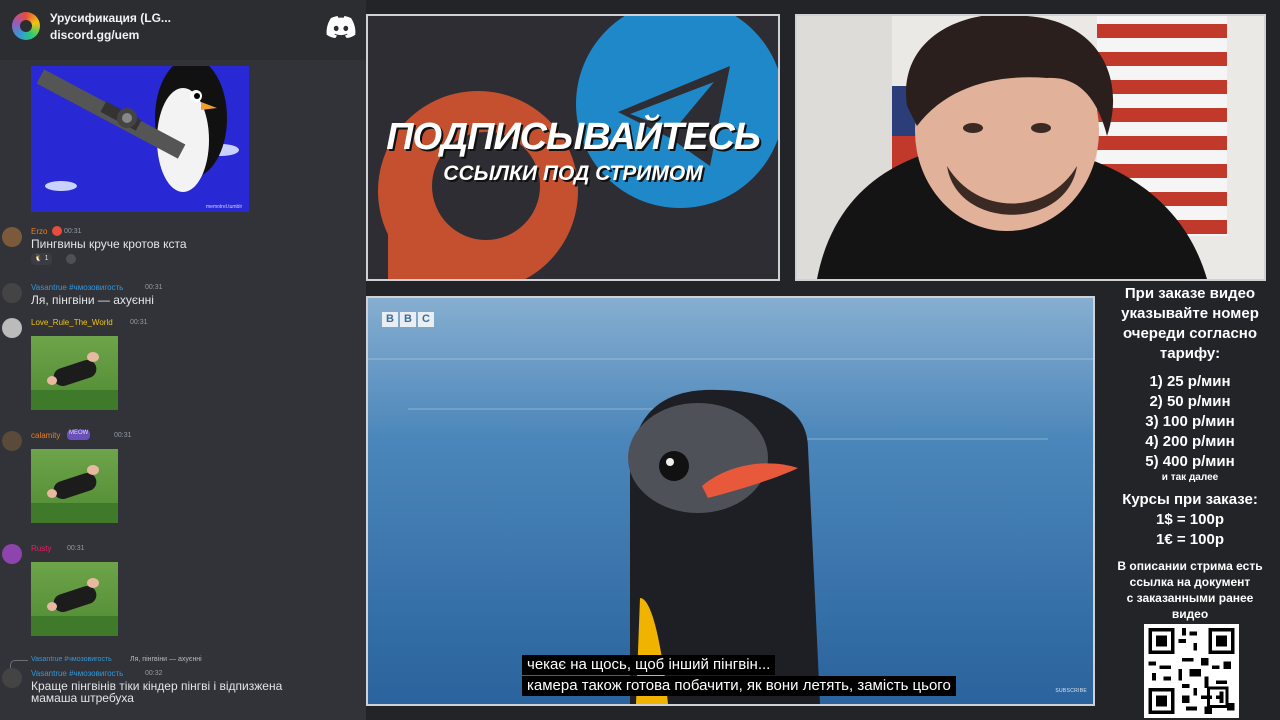 The image size is (1280, 720). What do you see at coordinates (341, 27) in the screenshot?
I see `discord-logo-icon` at bounding box center [341, 27].